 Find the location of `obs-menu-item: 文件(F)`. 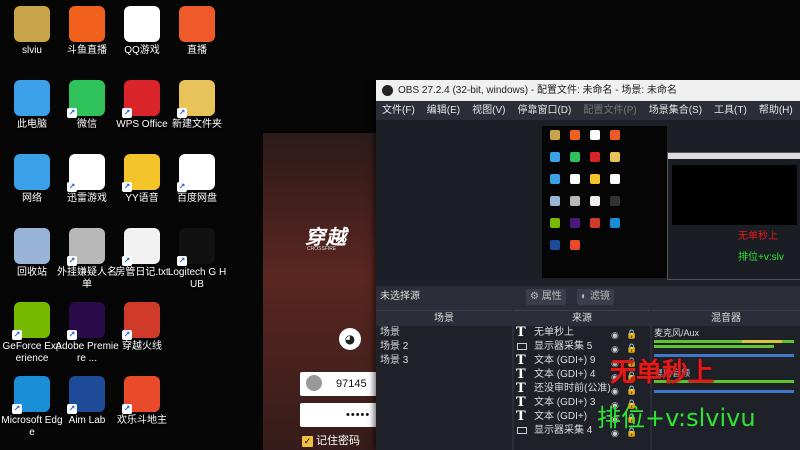

obs-menu-item: 文件(F) is located at coordinates (398, 110).